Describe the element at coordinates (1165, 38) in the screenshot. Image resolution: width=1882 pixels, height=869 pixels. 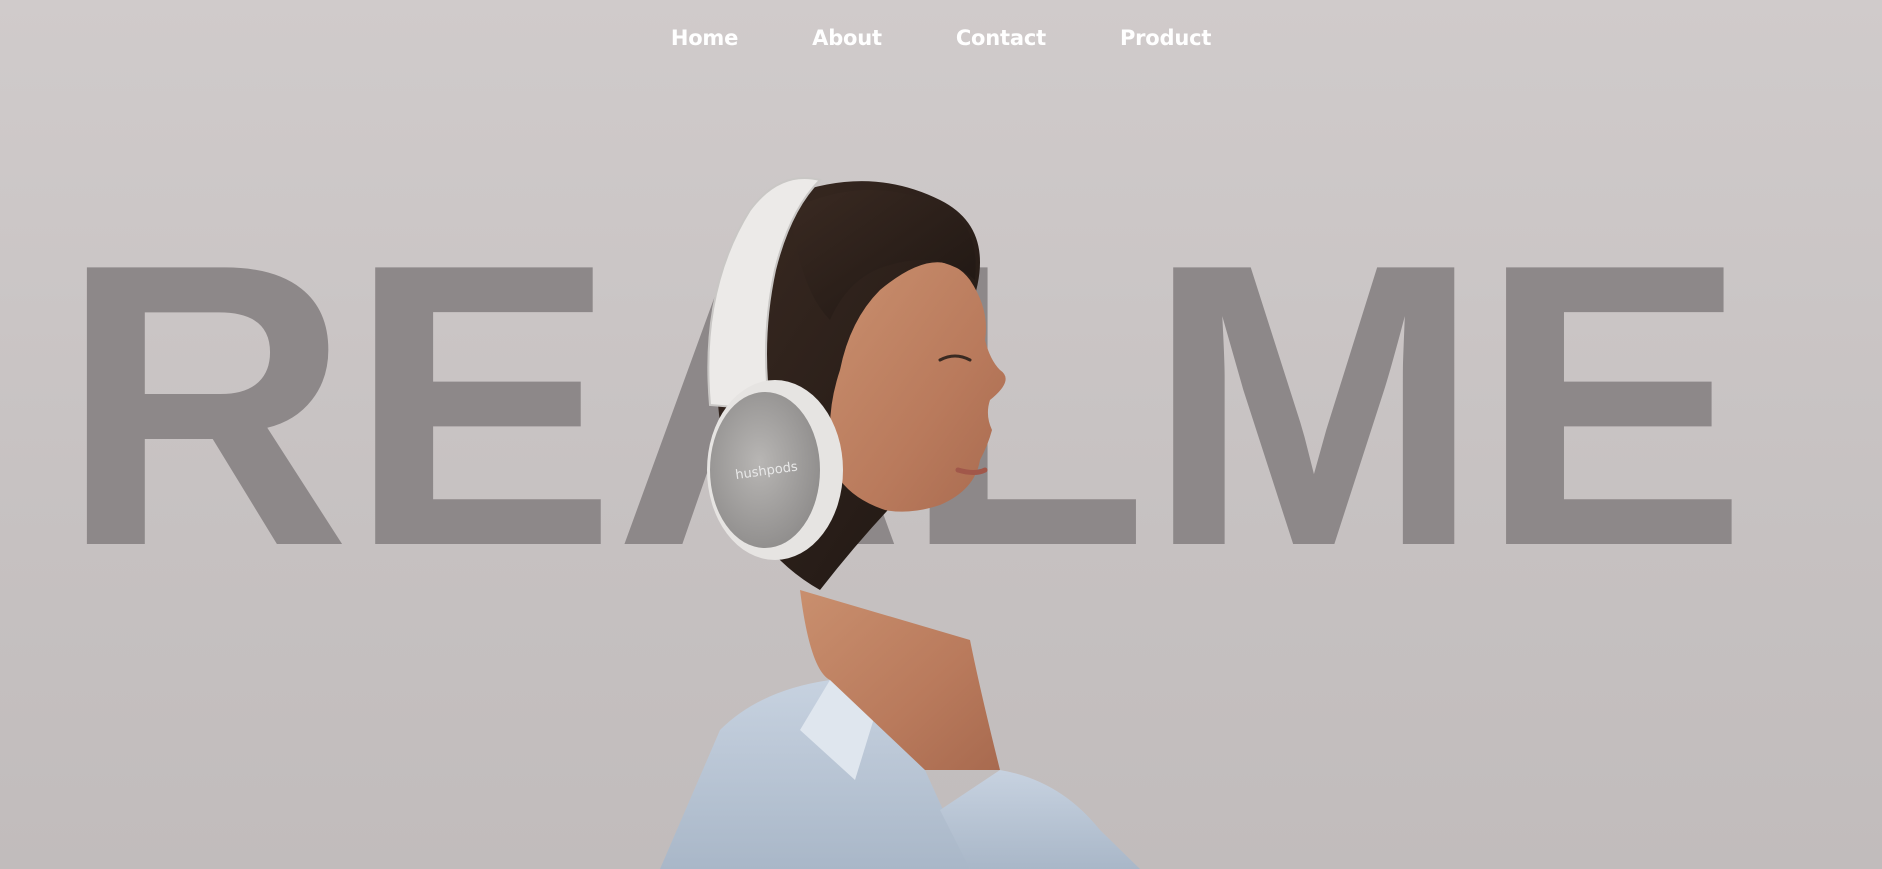
I see `nav-product-link: Product` at that location.